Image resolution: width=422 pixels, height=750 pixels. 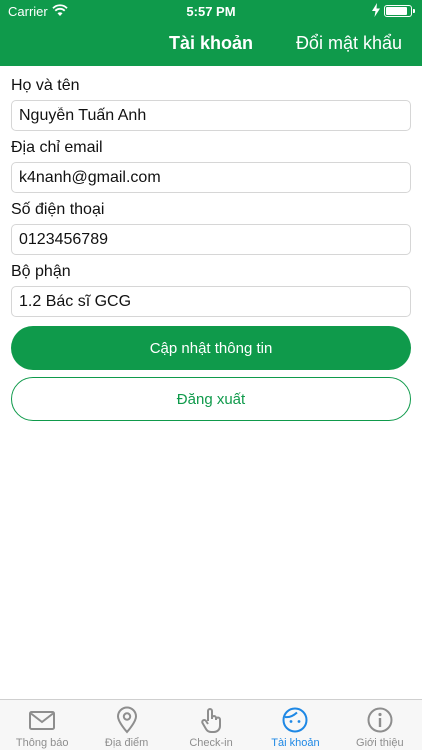 I want to click on tab-label: Giới thiệu, so click(x=380, y=743).